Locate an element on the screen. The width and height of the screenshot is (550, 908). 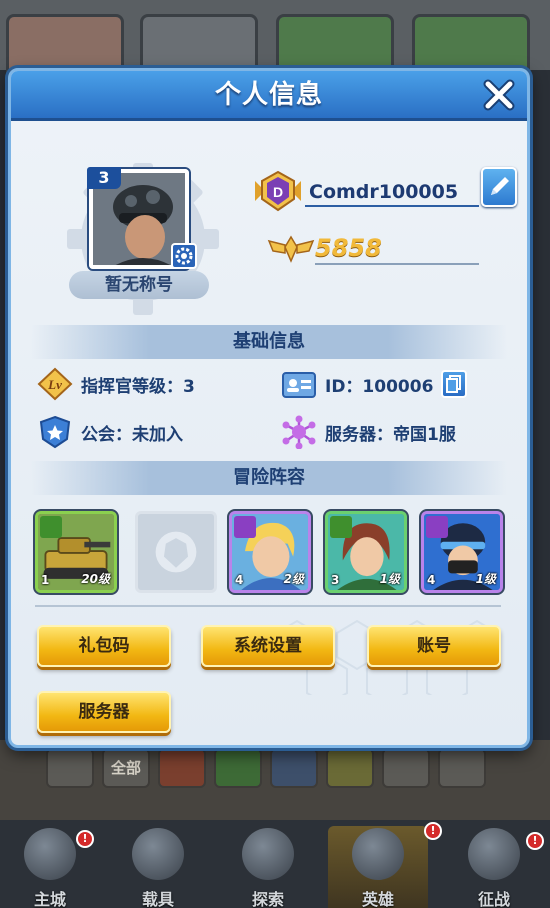
rank-badge-icon: D is located at coordinates (278, 191).